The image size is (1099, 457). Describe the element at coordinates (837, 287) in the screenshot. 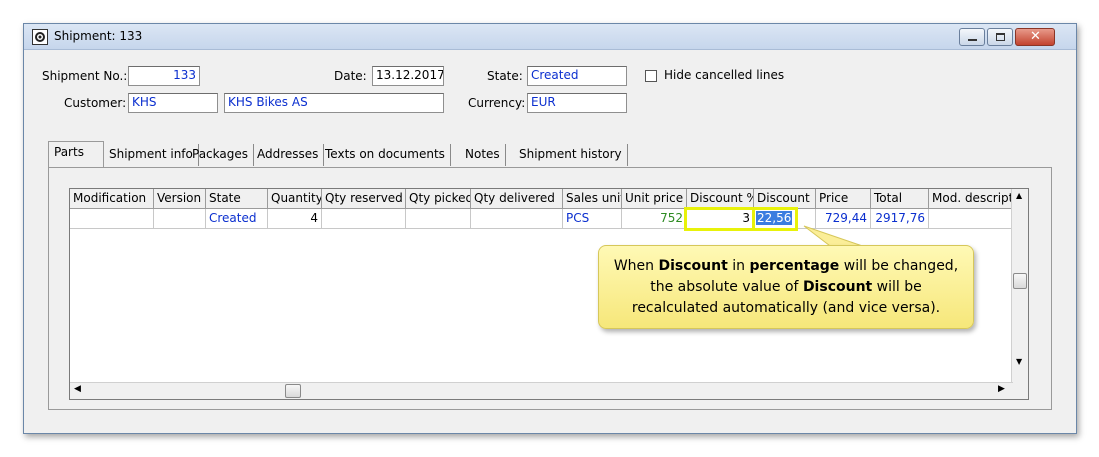

I see `callout-bold-discount-2: Discount` at that location.